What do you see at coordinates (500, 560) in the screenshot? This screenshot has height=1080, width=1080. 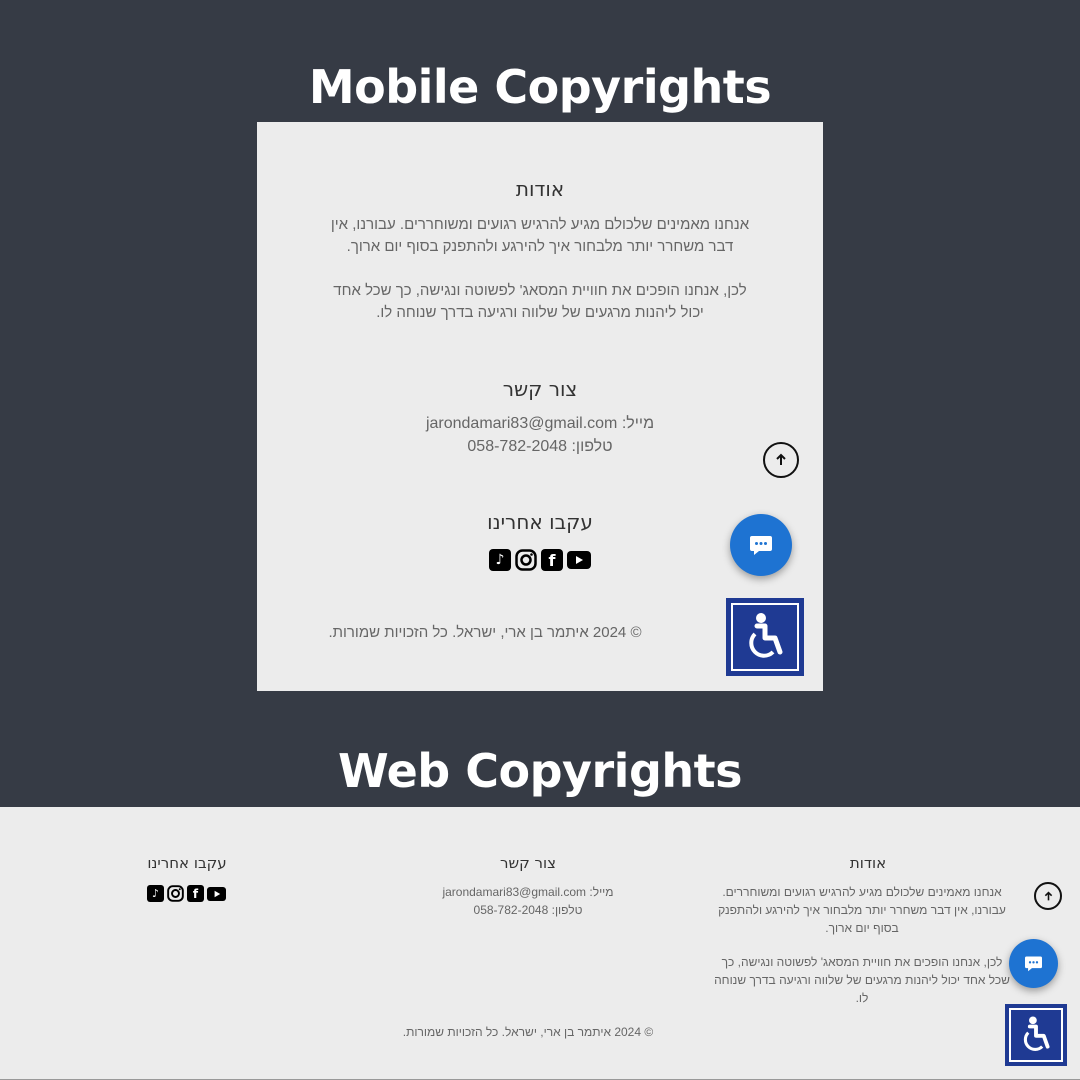 I see `tiktok-icon: ♪` at bounding box center [500, 560].